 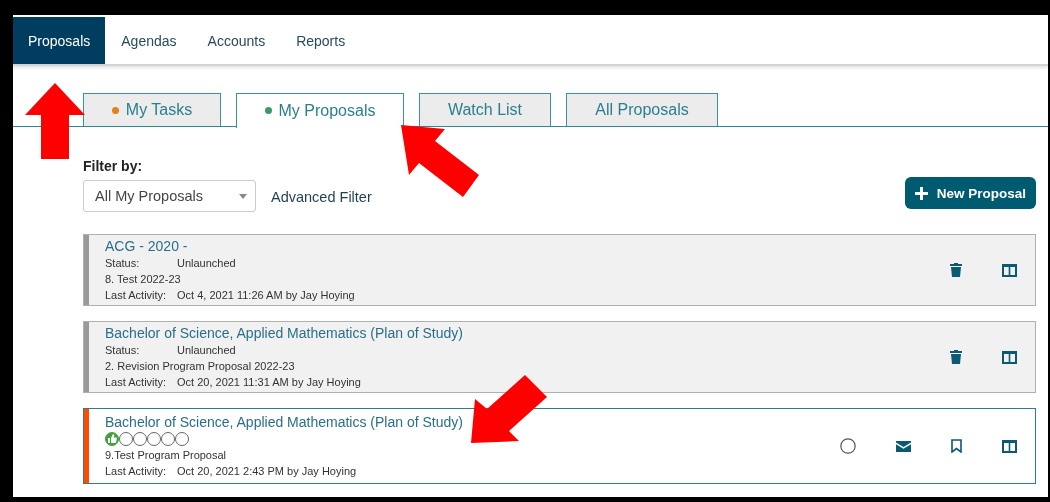 What do you see at coordinates (267, 471) in the screenshot?
I see `activity-text: Oct 20, 2021 2:43 PM by Jay Hoying` at bounding box center [267, 471].